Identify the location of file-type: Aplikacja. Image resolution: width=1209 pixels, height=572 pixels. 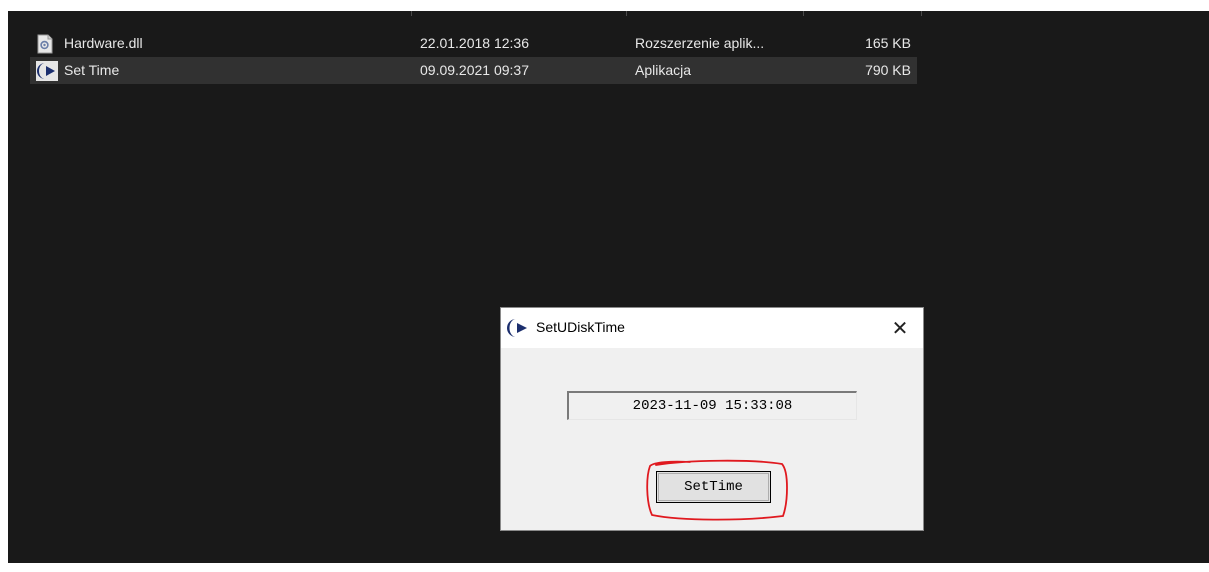
(663, 70).